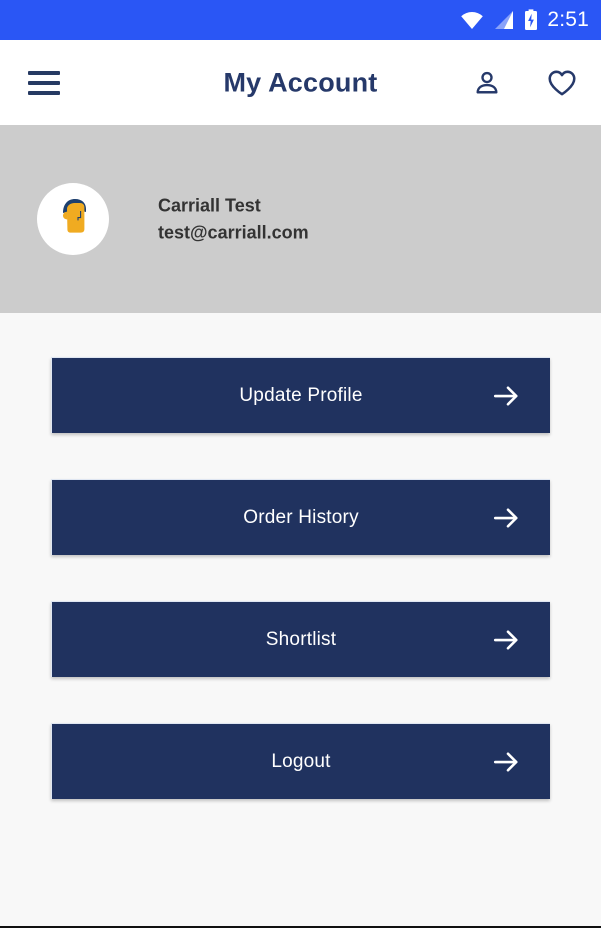 This screenshot has width=601, height=928. Describe the element at coordinates (568, 19) in the screenshot. I see `status-bar-clock: 2:51` at that location.